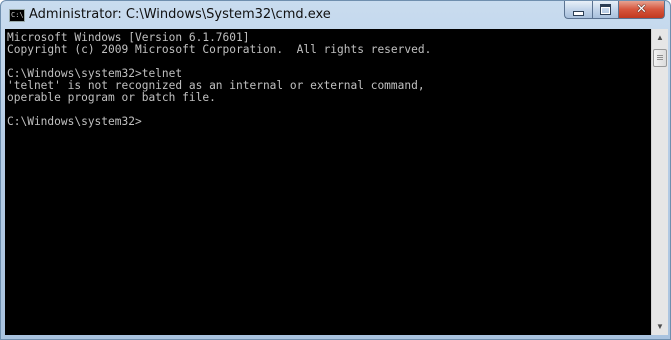  I want to click on console-line: operable program or batch file., so click(111, 97).